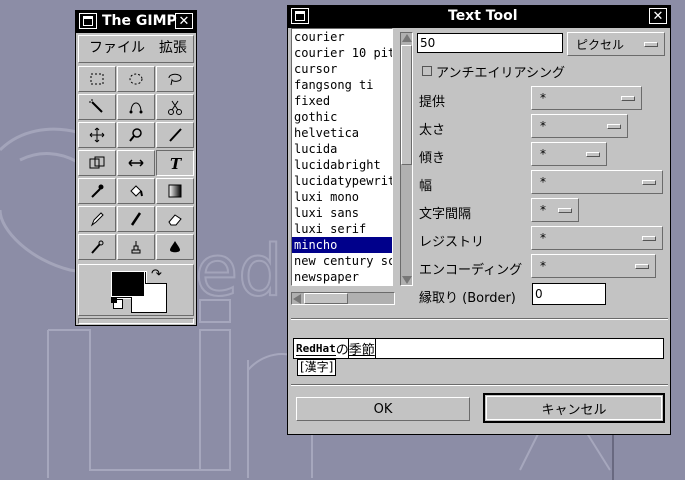  I want to click on magnify-tool-button, so click(136, 135).